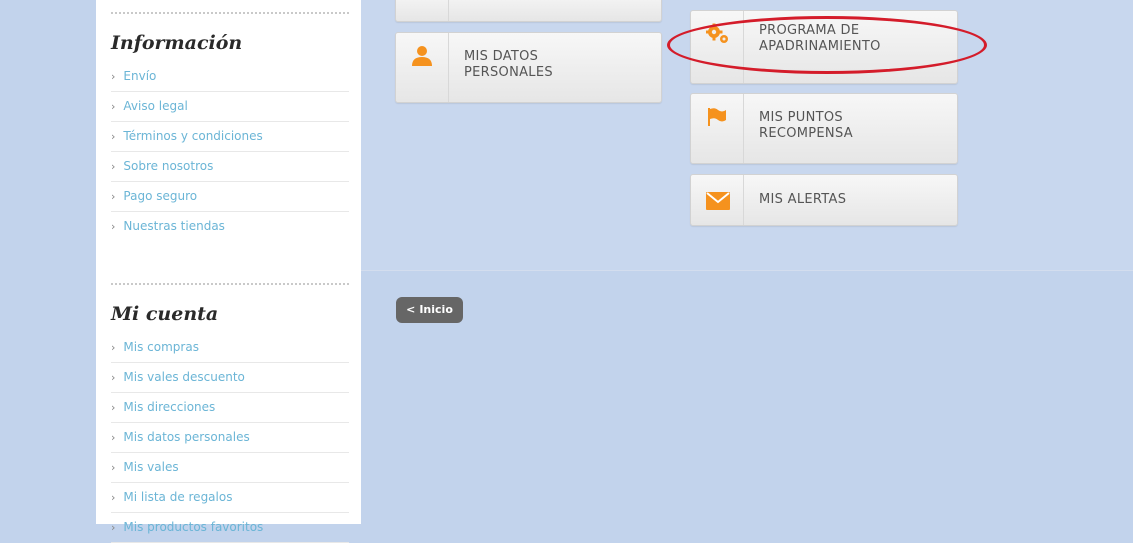  Describe the element at coordinates (165, 314) in the screenshot. I see `account-section-title: Mi cuenta` at that location.